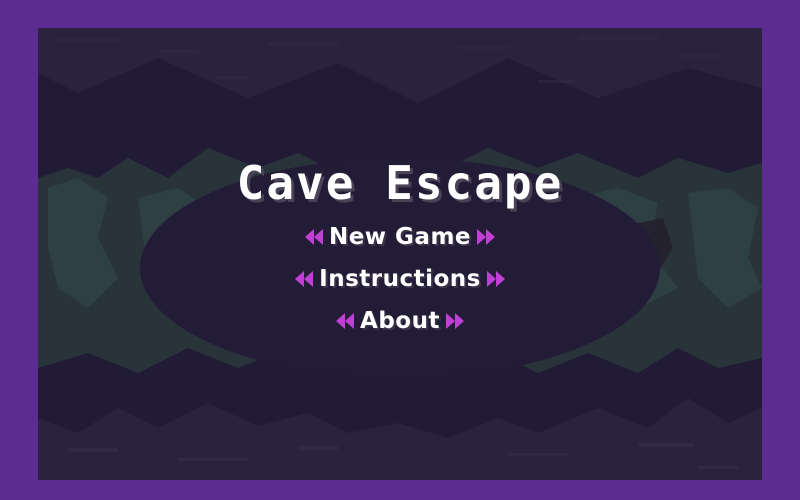 This screenshot has width=800, height=500. I want to click on menu-label-new-game: New Game, so click(400, 237).